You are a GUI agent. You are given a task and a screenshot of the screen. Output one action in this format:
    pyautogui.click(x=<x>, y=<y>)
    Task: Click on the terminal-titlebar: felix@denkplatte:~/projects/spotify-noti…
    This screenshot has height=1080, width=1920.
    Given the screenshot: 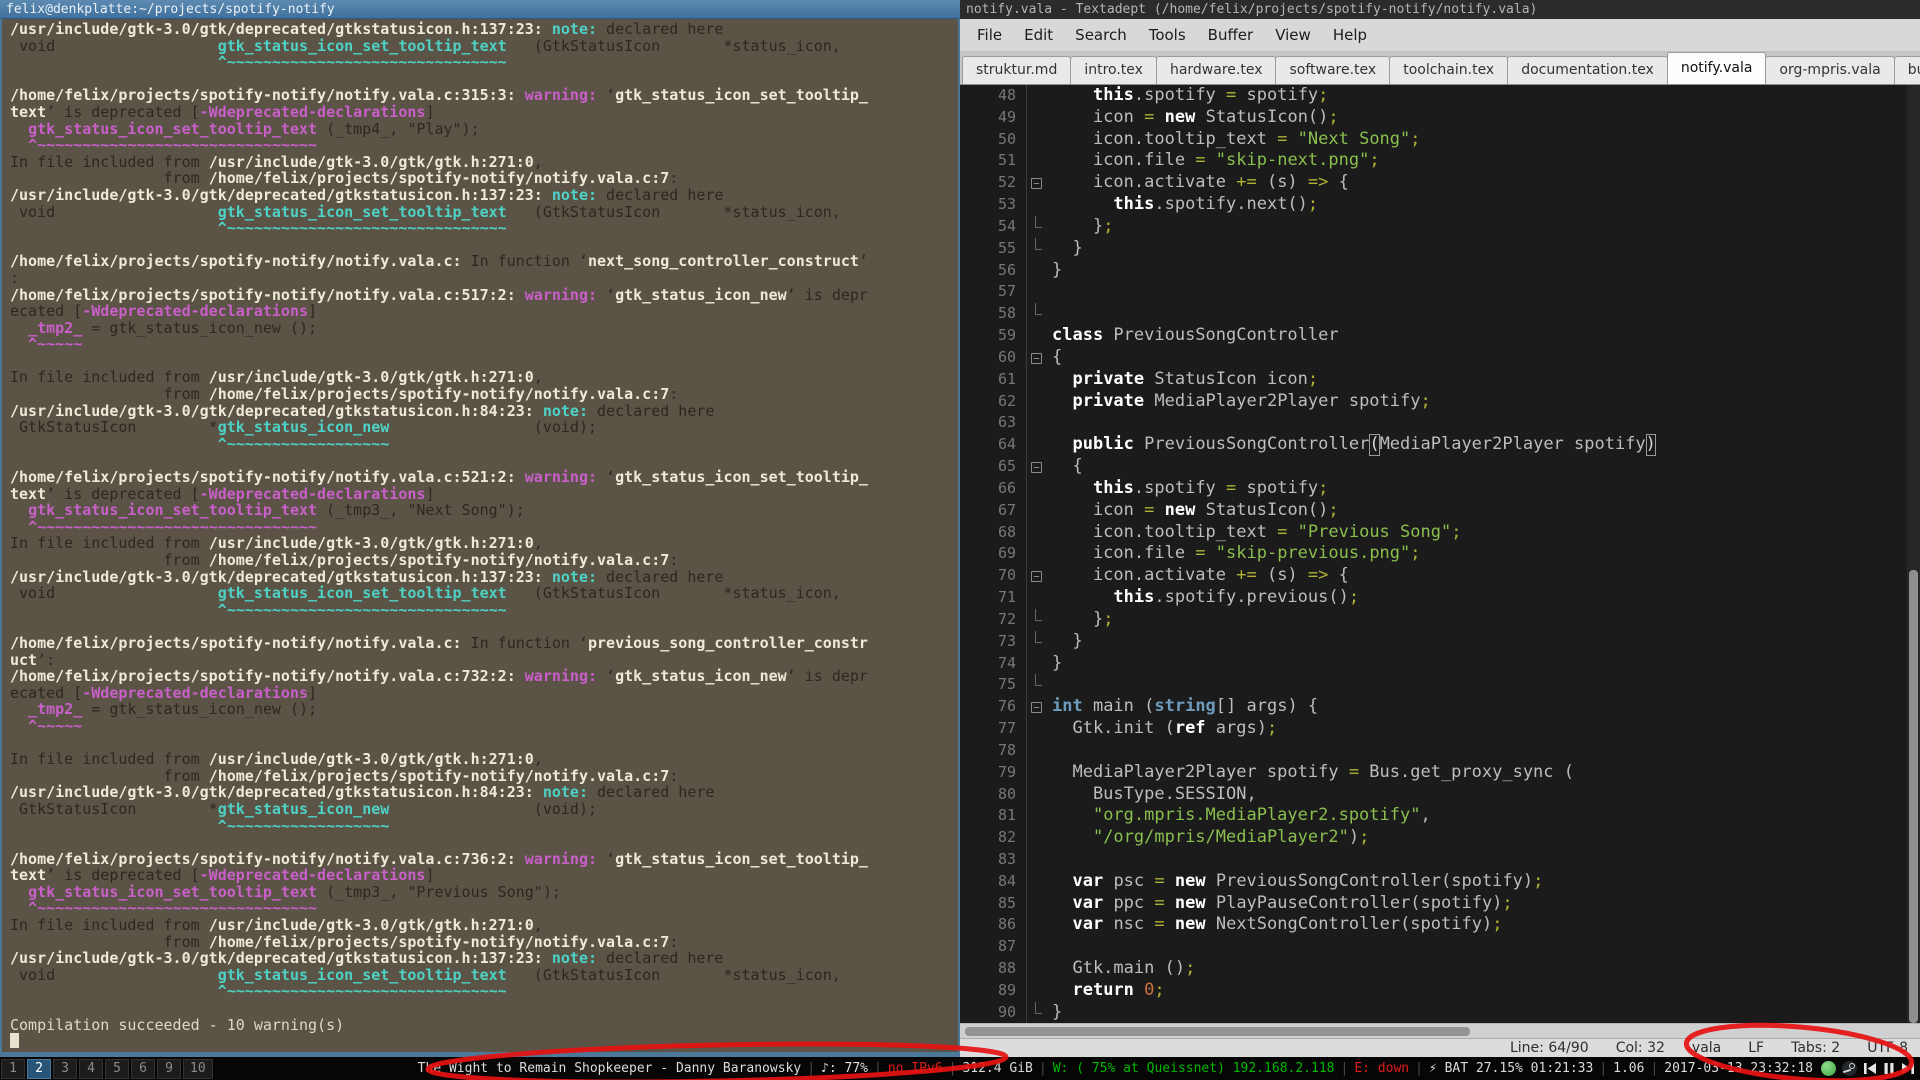 What is the action you would take?
    pyautogui.click(x=480, y=9)
    